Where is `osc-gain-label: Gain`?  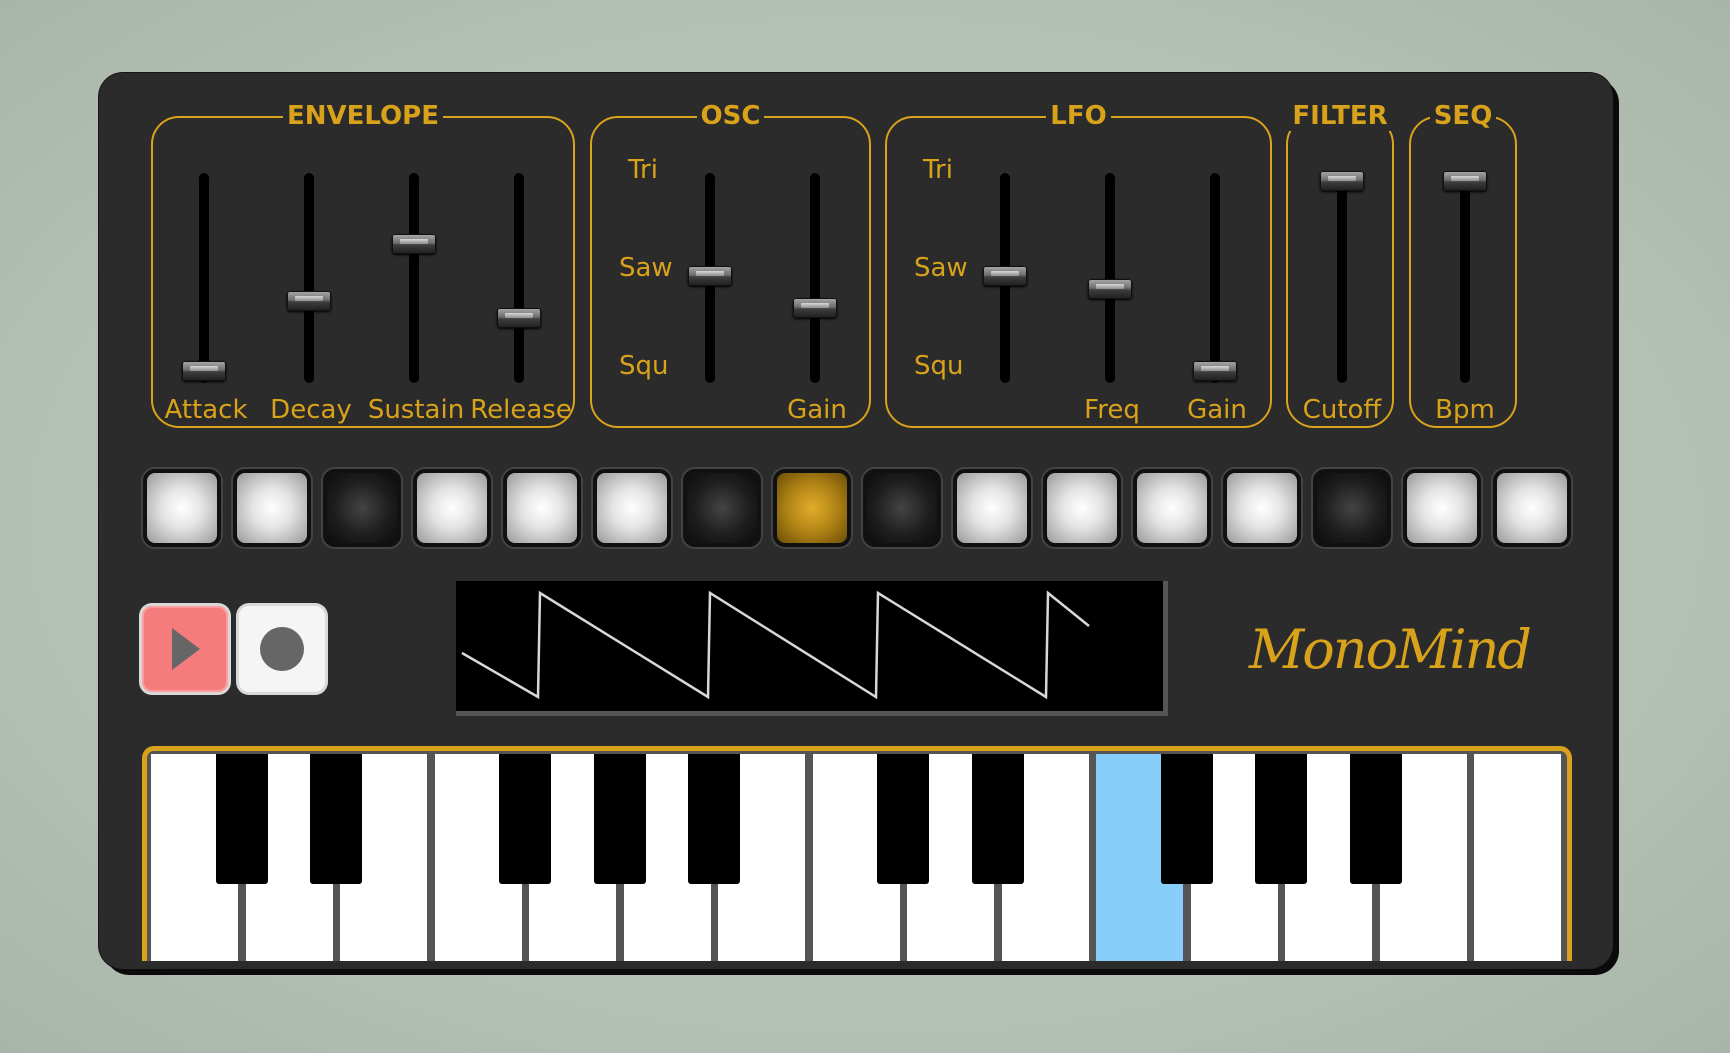
osc-gain-label: Gain is located at coordinates (817, 410).